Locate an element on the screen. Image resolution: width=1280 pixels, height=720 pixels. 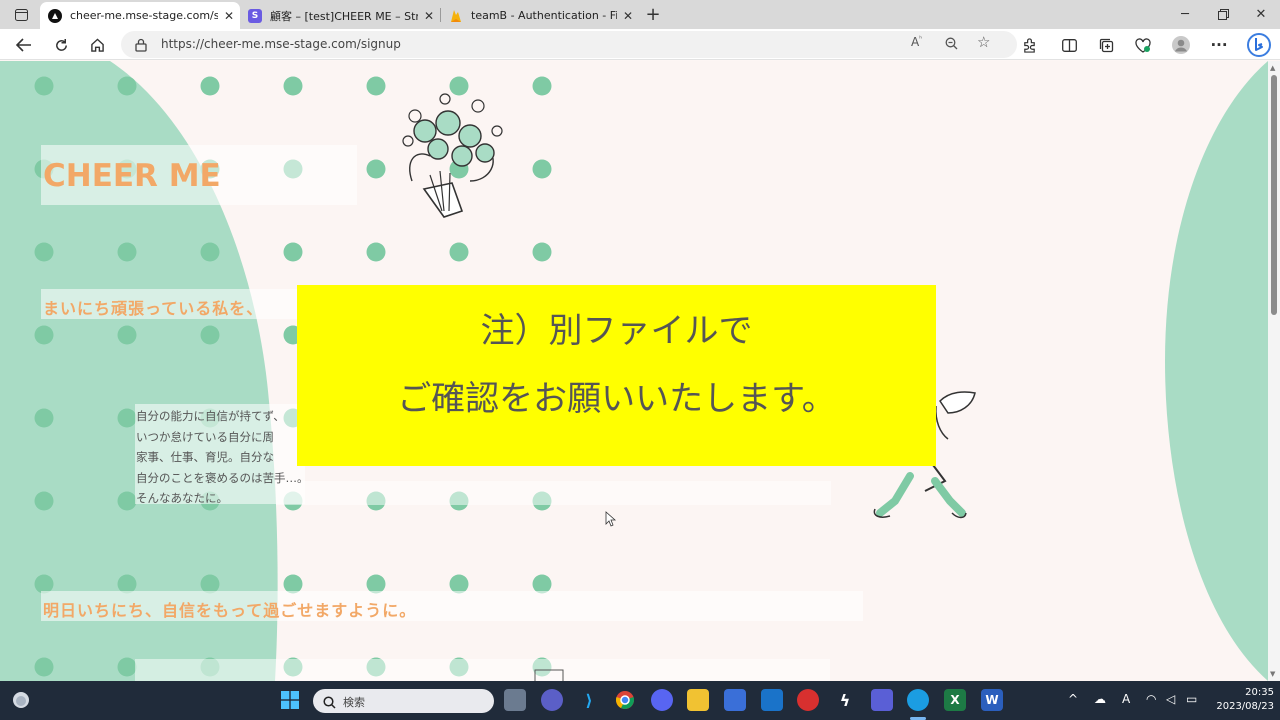
chat-icon is located at coordinates (552, 700).